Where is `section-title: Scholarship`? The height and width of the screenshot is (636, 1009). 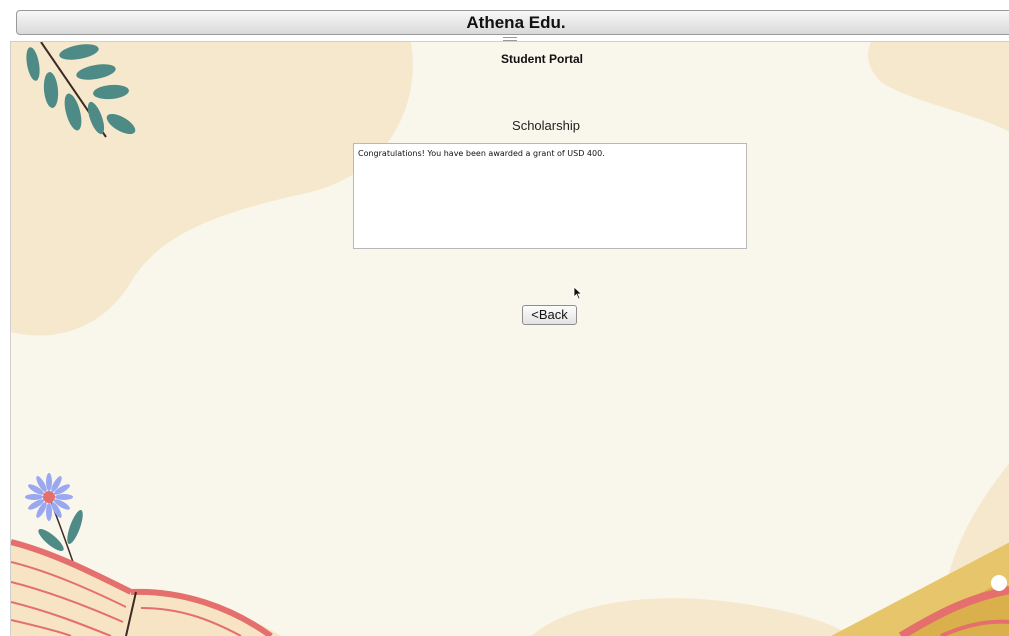
section-title: Scholarship is located at coordinates (546, 125).